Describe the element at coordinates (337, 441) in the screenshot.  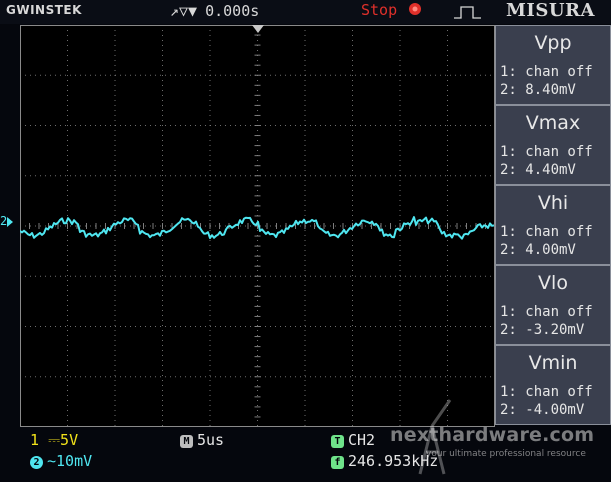
I see `trigger-badge: T` at that location.